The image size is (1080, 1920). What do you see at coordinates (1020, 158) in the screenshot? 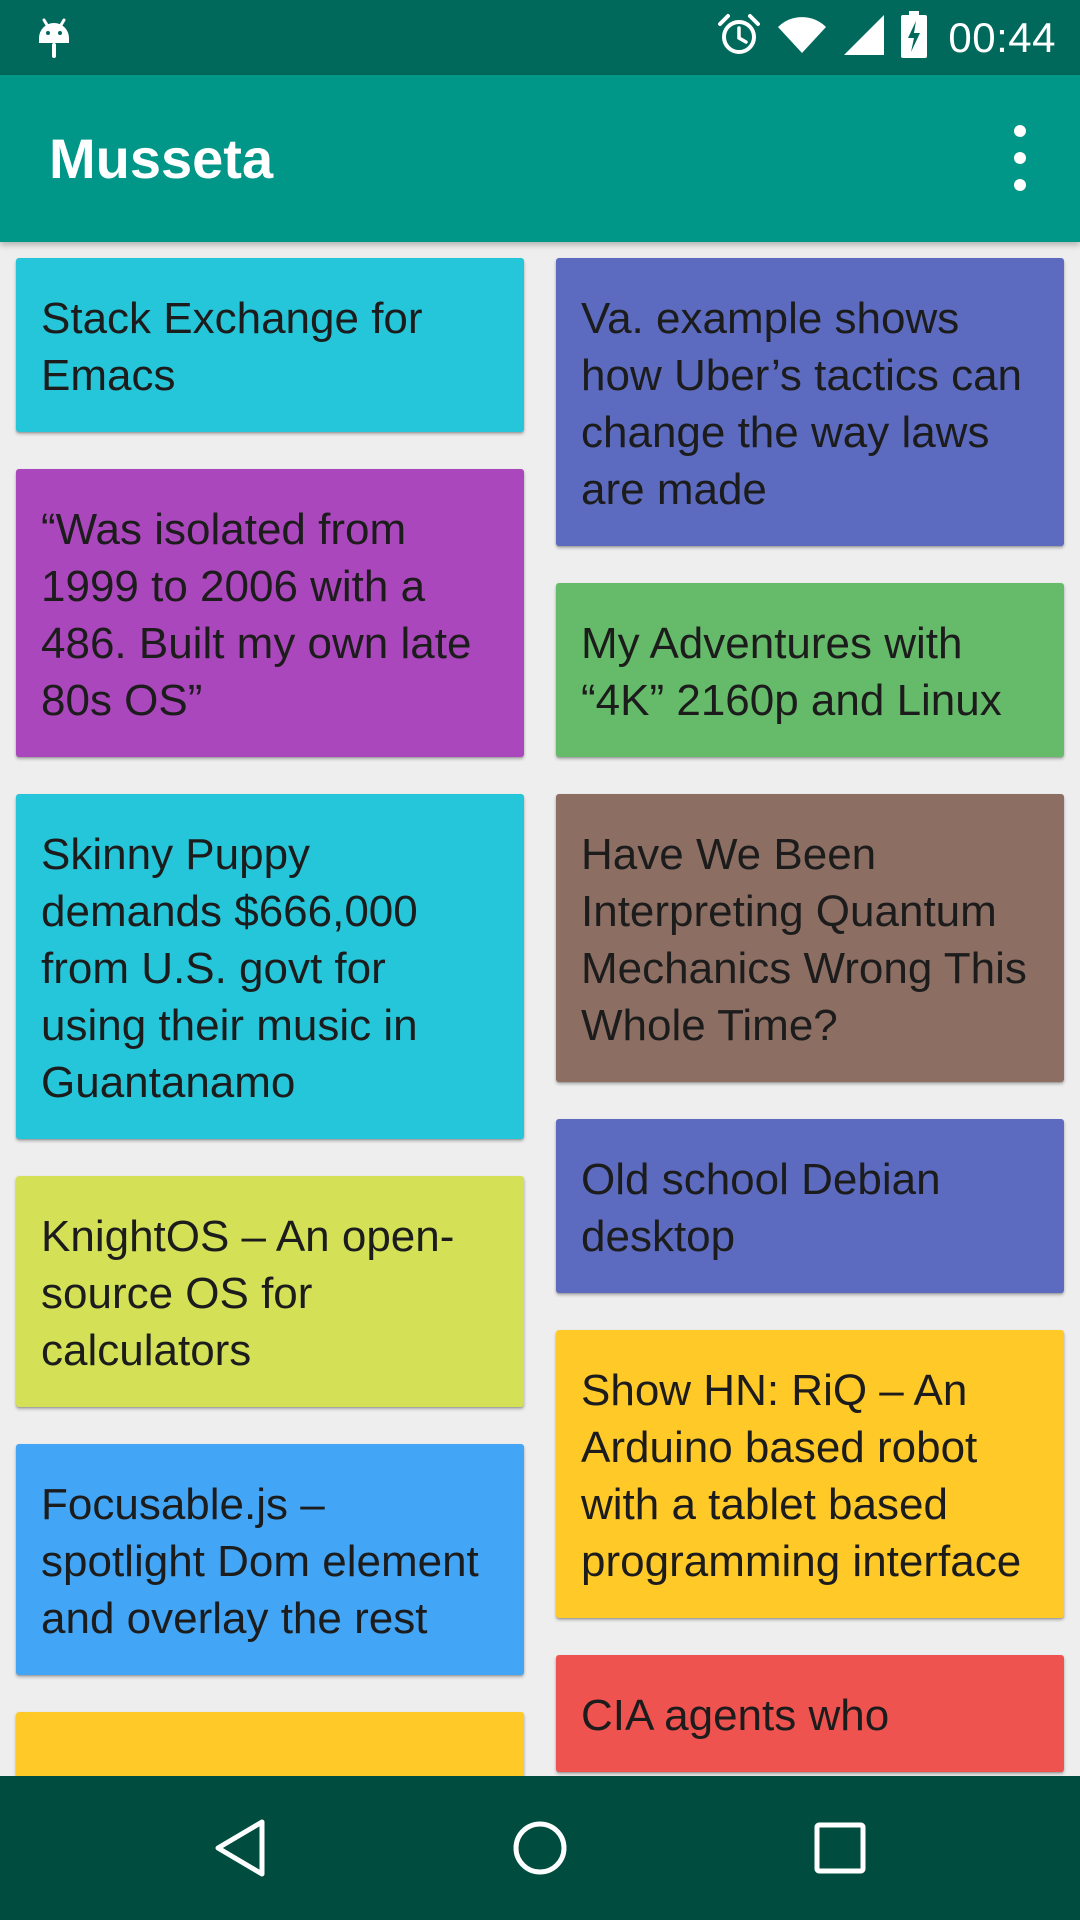
I see `overflow-menu-icon` at bounding box center [1020, 158].